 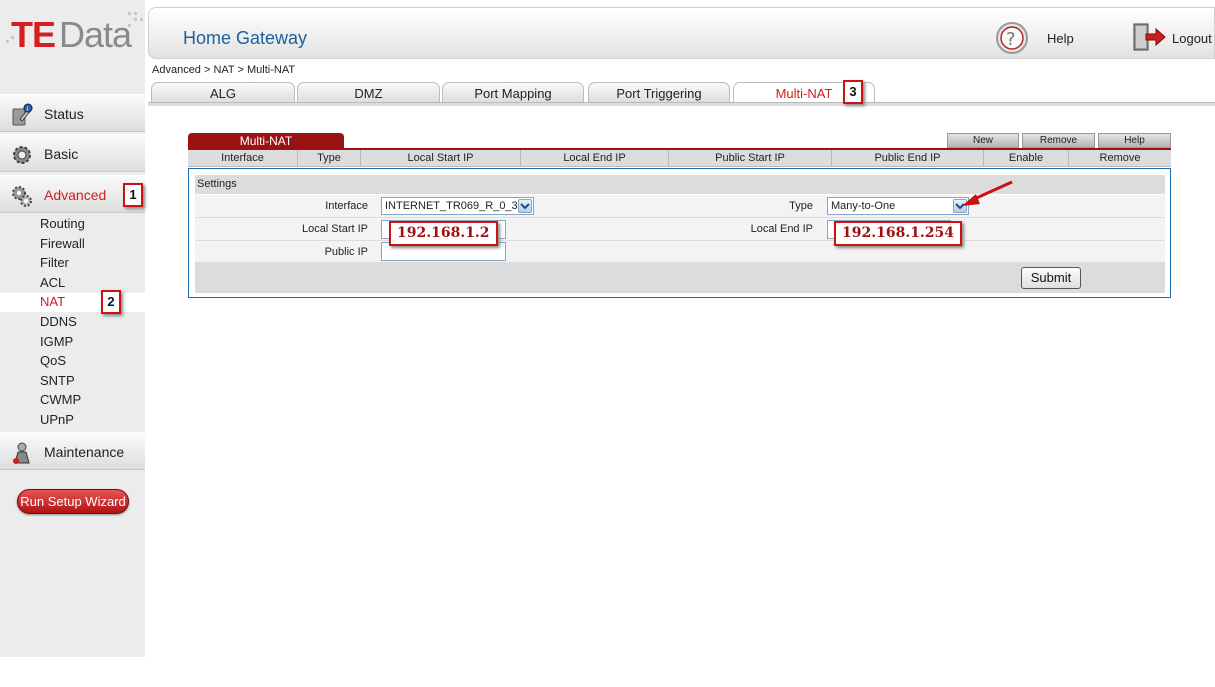 I want to click on annotation-badge-3: 3, so click(x=853, y=92).